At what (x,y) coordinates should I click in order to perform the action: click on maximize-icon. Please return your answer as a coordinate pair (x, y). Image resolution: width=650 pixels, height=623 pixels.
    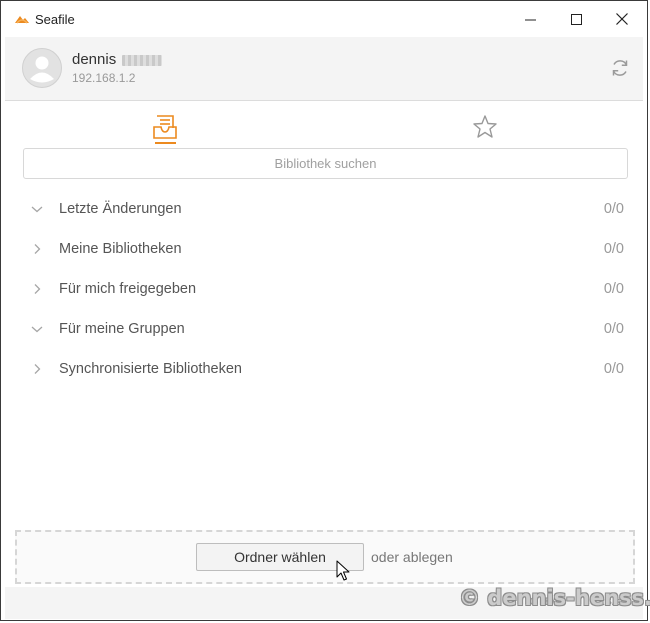
    Looking at the image, I should click on (576, 19).